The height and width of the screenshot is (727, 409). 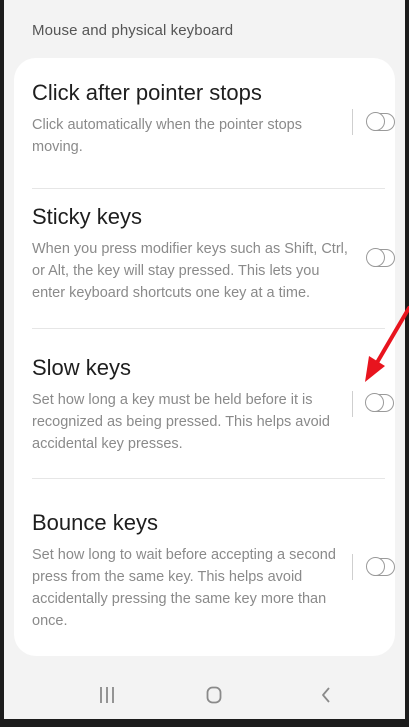 I want to click on annotation-arrow-icon, so click(x=387, y=344).